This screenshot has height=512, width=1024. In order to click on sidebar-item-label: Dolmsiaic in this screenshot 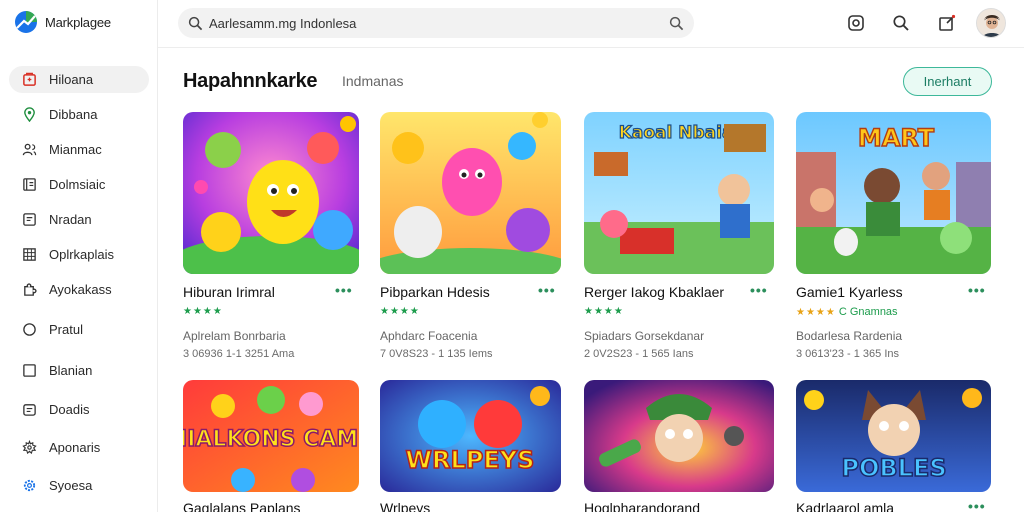, I will do `click(77, 184)`.